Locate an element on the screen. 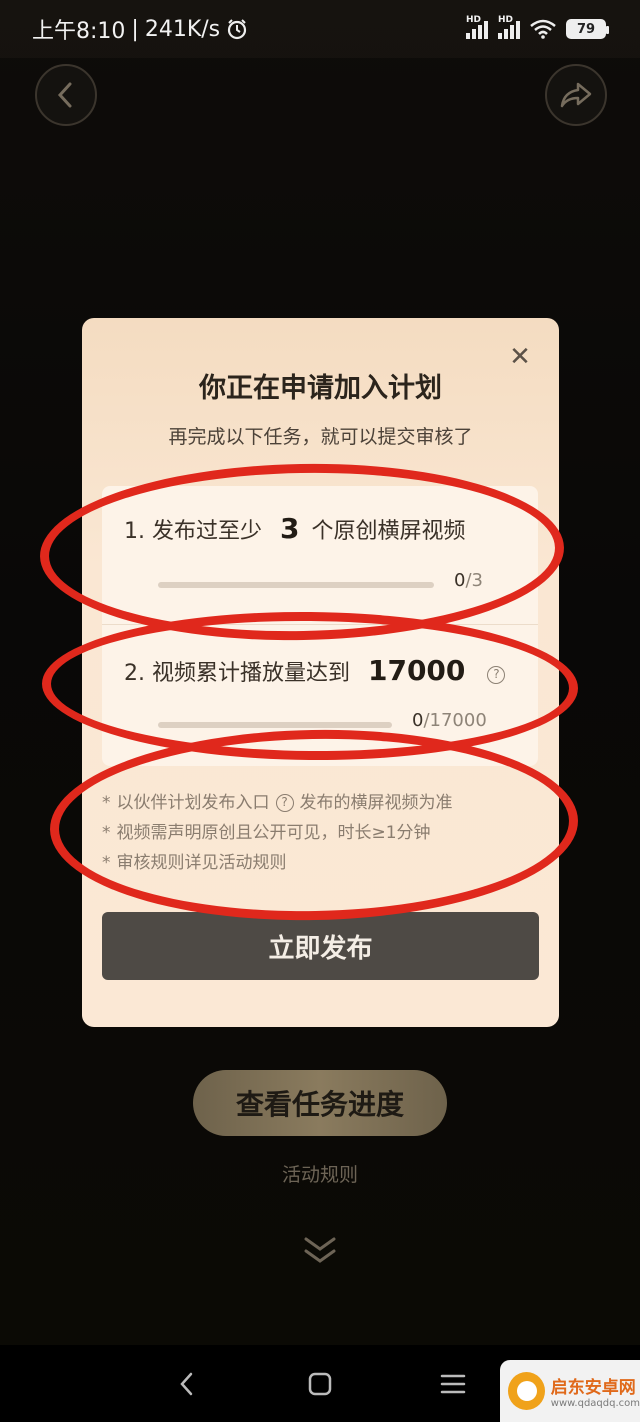 The image size is (640, 1422). signal-icon-2: HD is located at coordinates (509, 27).